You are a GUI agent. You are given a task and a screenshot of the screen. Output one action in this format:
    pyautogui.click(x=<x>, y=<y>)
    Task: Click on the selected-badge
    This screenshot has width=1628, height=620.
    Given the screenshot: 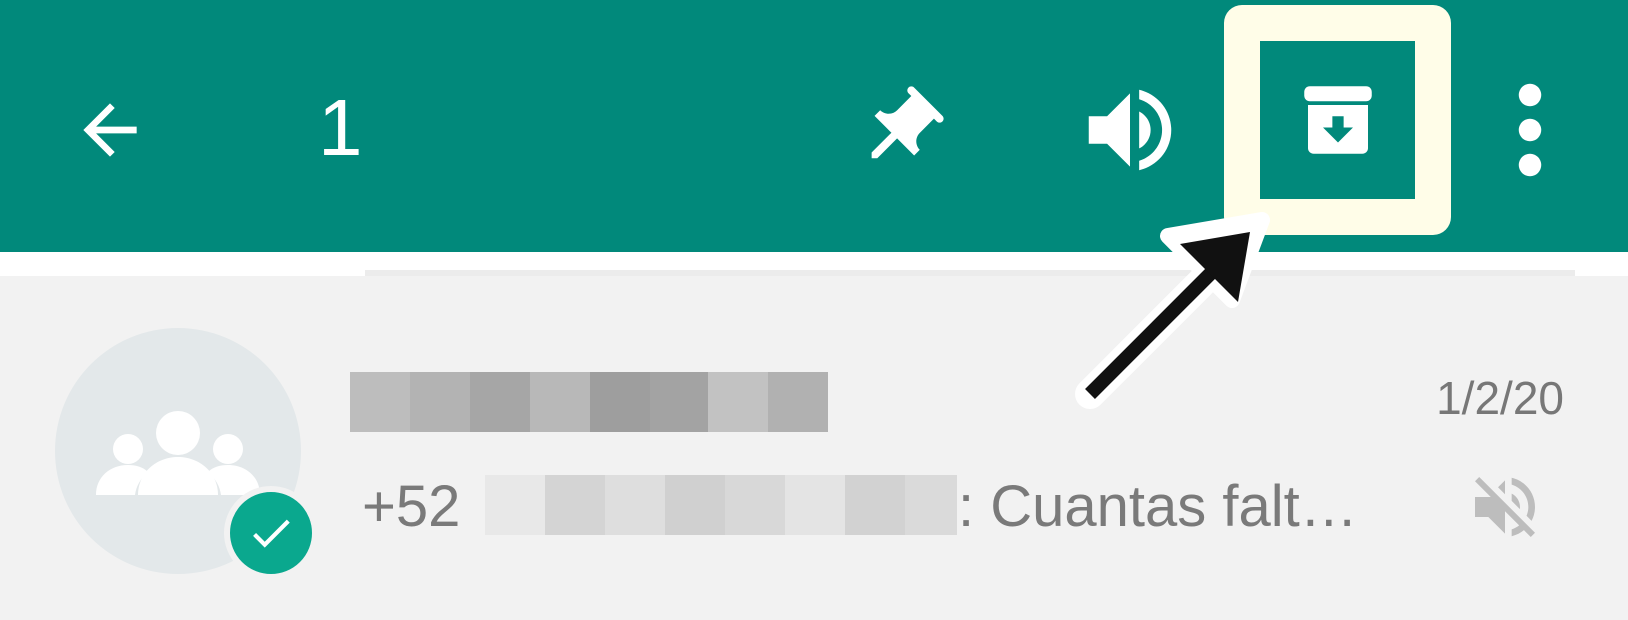 What is the action you would take?
    pyautogui.click(x=271, y=533)
    